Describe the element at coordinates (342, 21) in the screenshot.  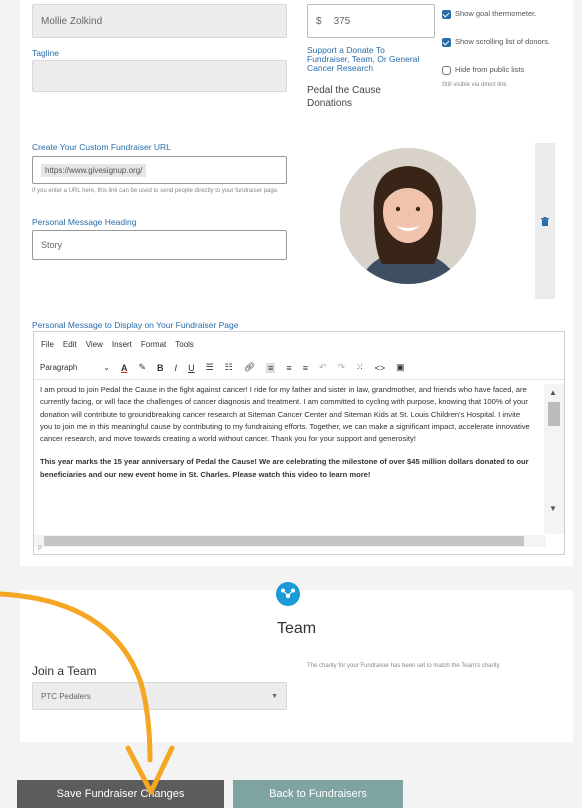
I see `goal-amount: 375` at that location.